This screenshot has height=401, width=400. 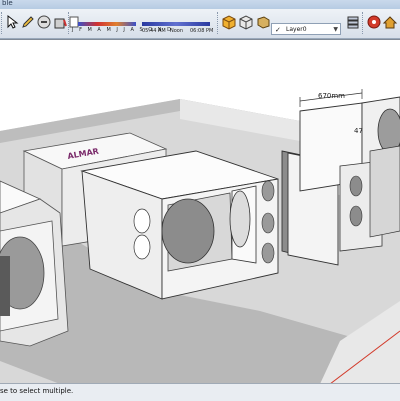 I want to click on measure-cube-icon, so click(x=263, y=22).